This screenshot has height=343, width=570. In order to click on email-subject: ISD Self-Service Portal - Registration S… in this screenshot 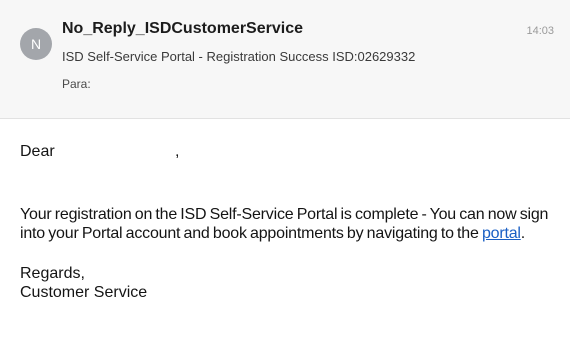, I will do `click(239, 56)`.